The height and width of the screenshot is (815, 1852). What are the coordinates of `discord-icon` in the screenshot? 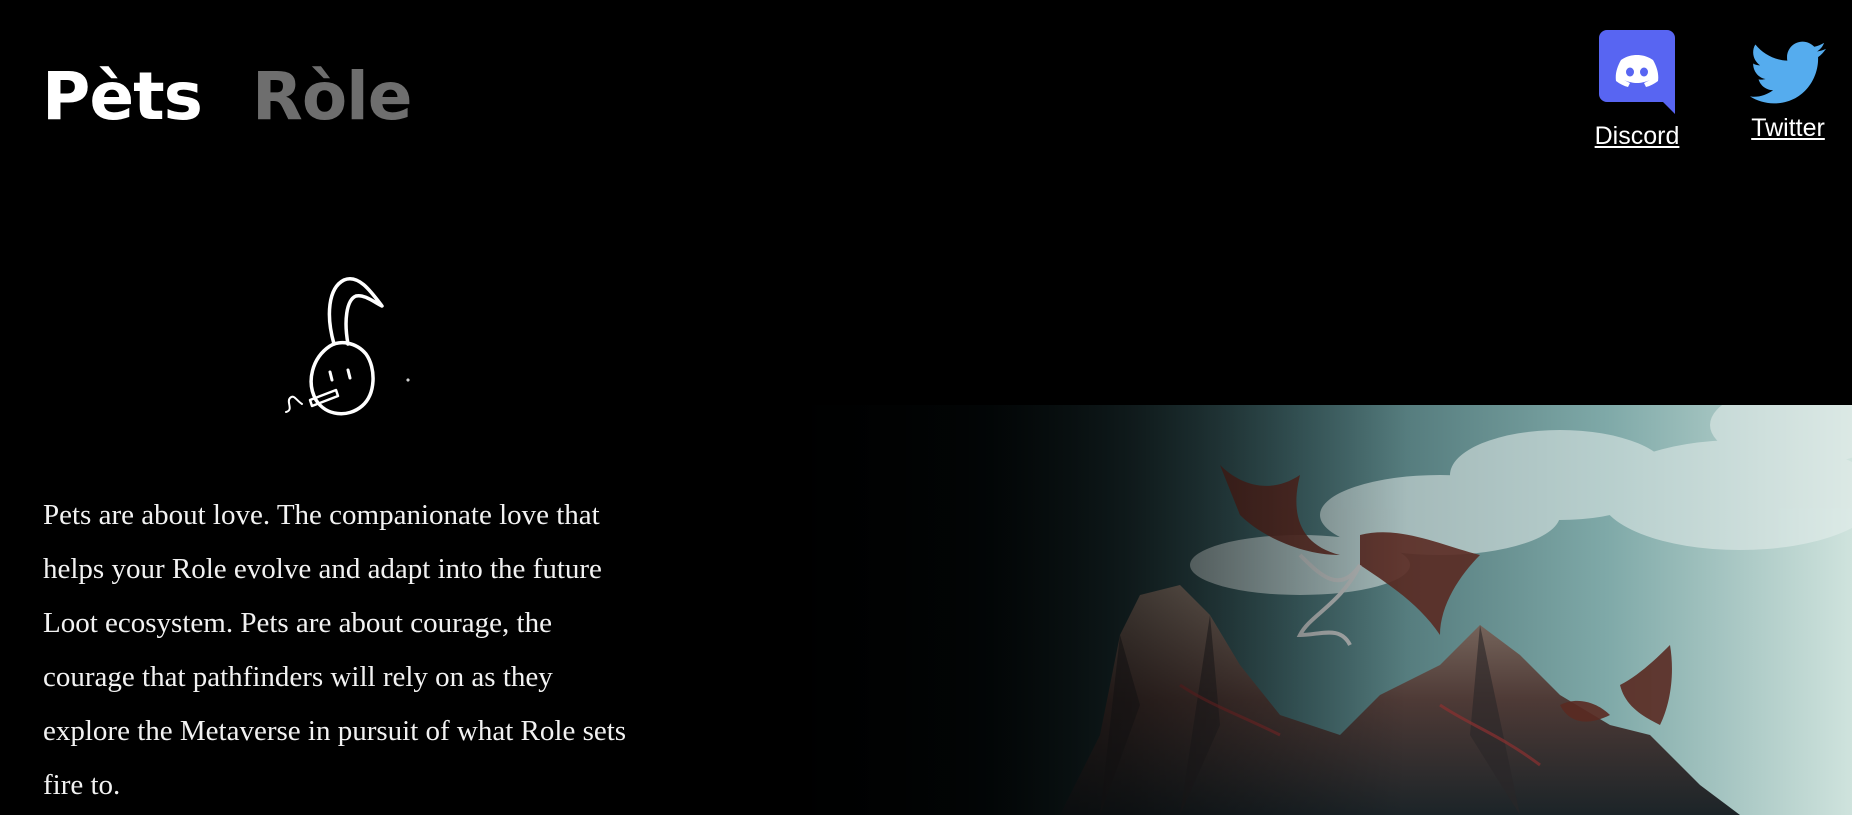 It's located at (1637, 72).